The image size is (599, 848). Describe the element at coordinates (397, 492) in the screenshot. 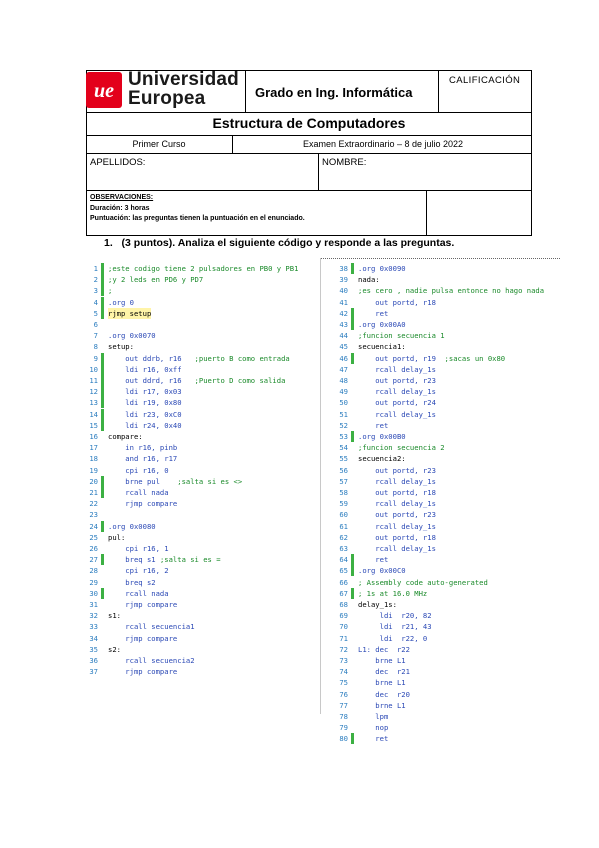

I see `code-text: out portd, r18` at that location.